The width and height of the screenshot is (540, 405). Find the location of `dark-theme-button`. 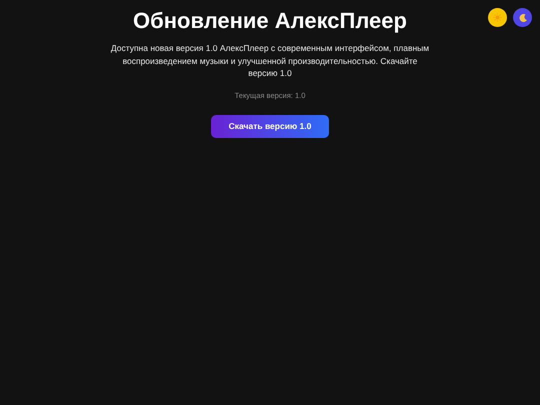

dark-theme-button is located at coordinates (522, 17).